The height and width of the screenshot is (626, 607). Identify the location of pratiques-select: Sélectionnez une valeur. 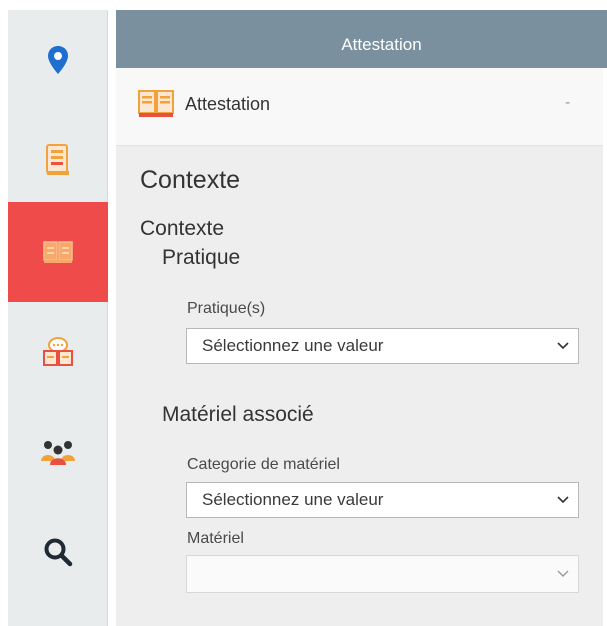
(382, 346).